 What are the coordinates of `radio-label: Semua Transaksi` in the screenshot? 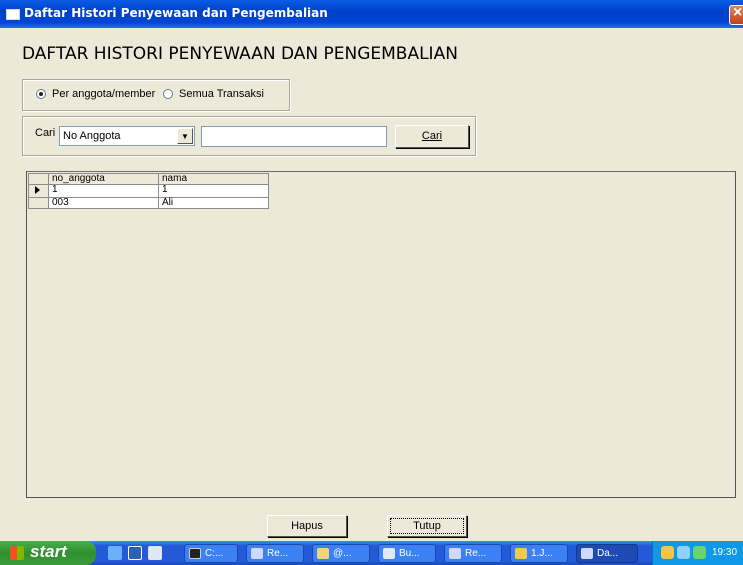 It's located at (221, 94).